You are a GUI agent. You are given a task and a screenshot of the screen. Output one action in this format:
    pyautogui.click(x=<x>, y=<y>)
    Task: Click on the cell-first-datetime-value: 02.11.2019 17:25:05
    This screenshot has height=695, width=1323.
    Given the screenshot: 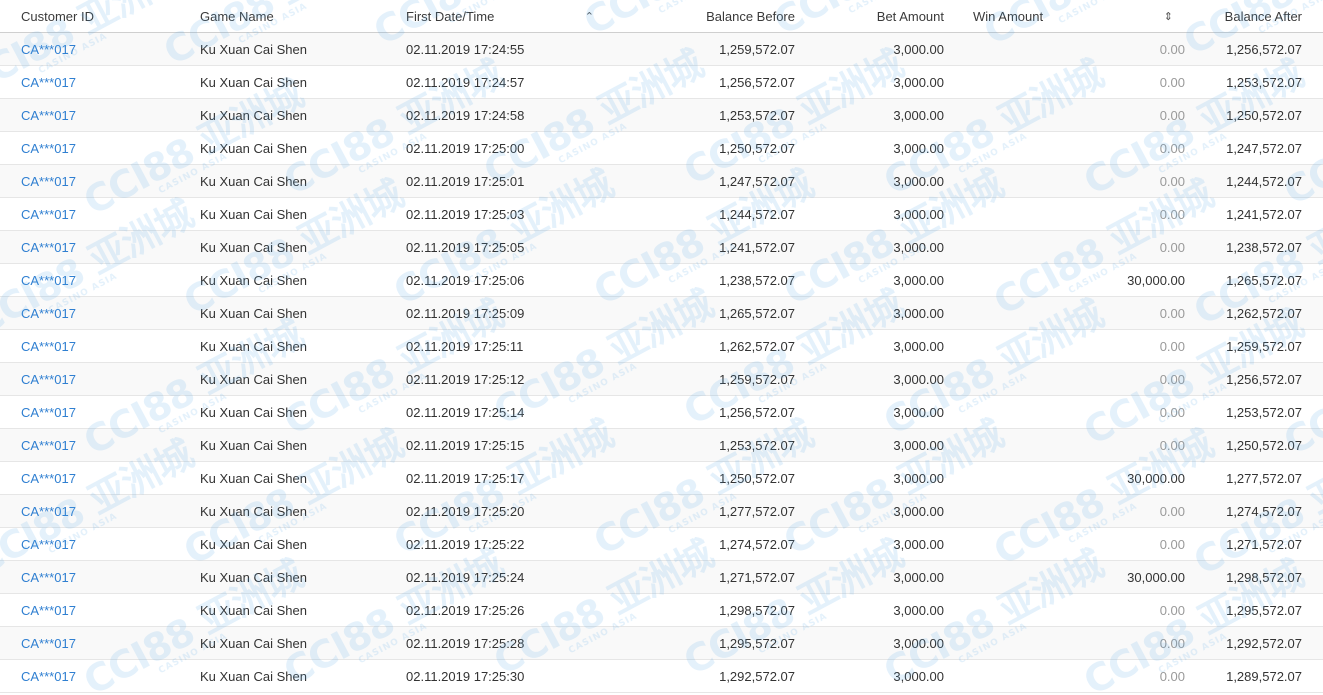 What is the action you would take?
    pyautogui.click(x=465, y=247)
    